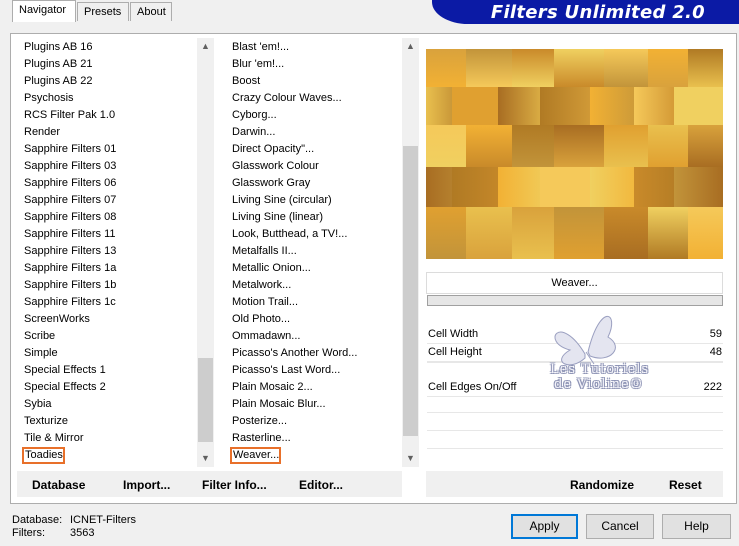 The width and height of the screenshot is (739, 546). I want to click on param-label: Cell Height, so click(455, 352).